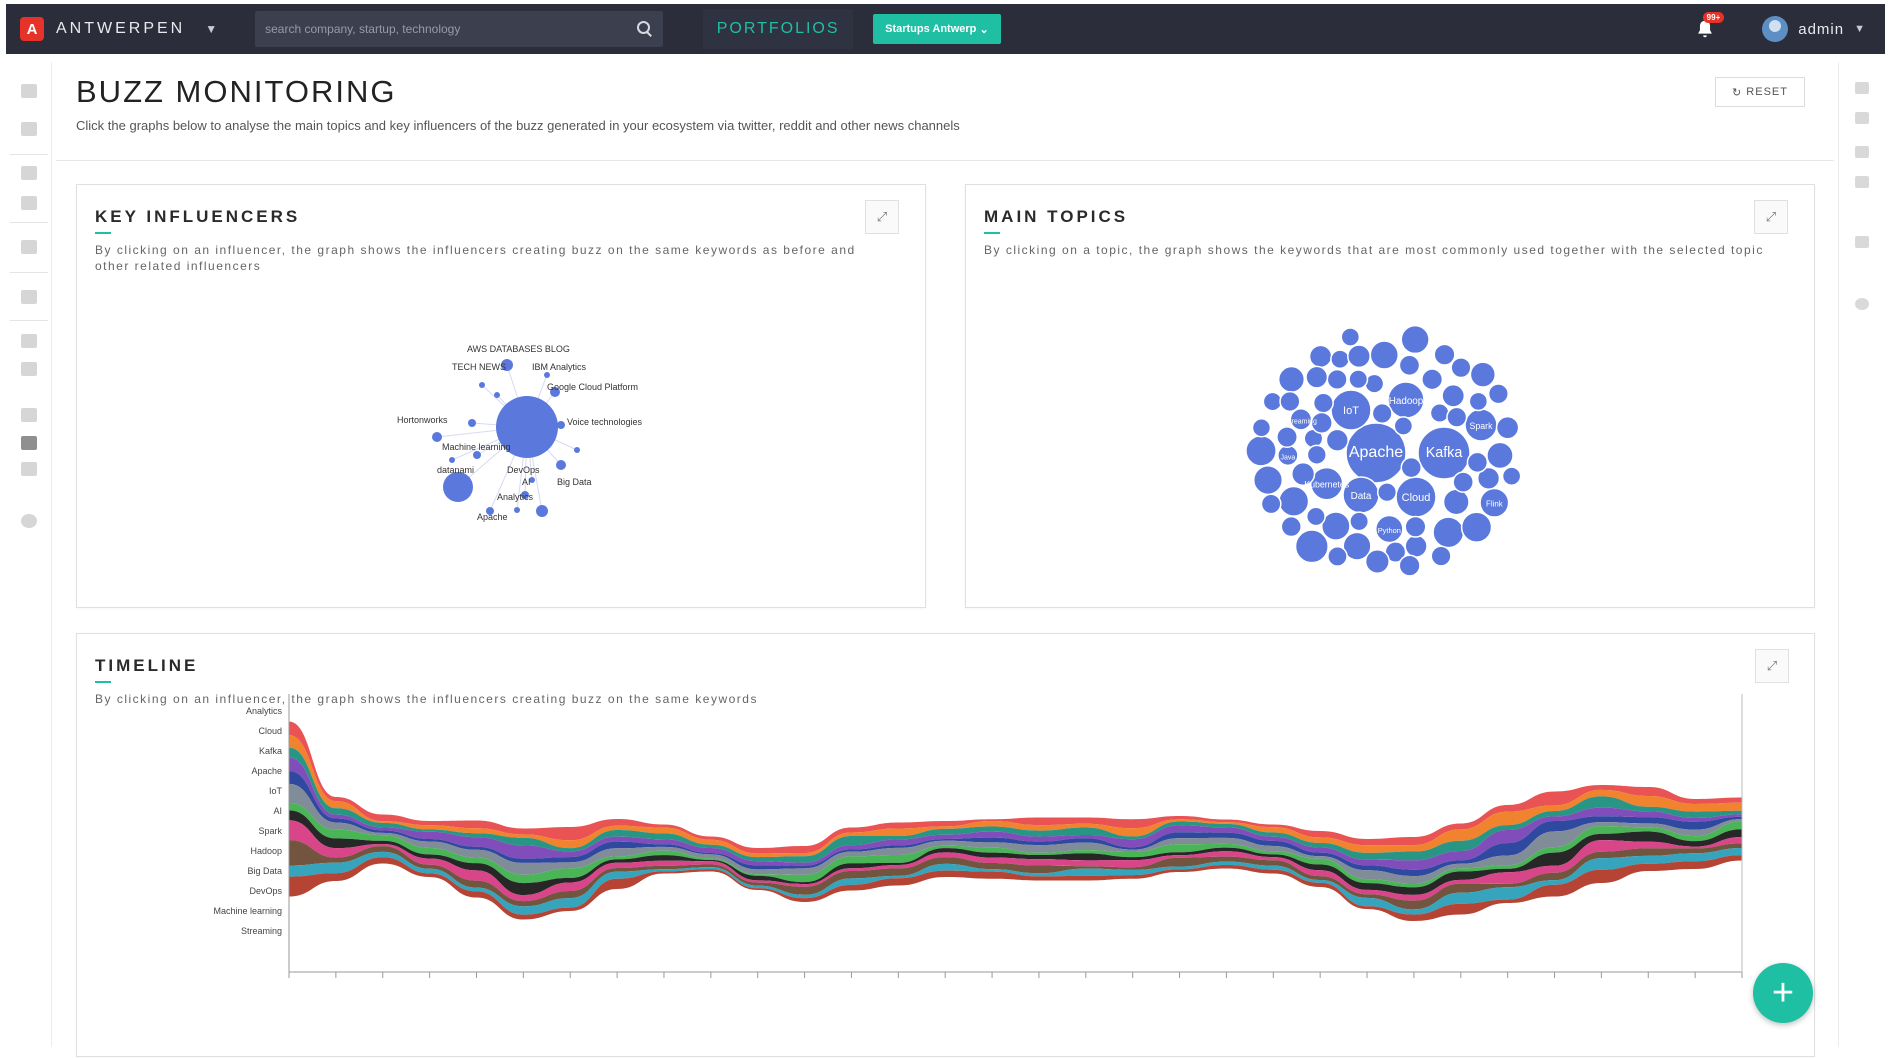 The width and height of the screenshot is (1891, 1058). Describe the element at coordinates (605, 422) in the screenshot. I see `influencer-label: Voice technologies` at that location.